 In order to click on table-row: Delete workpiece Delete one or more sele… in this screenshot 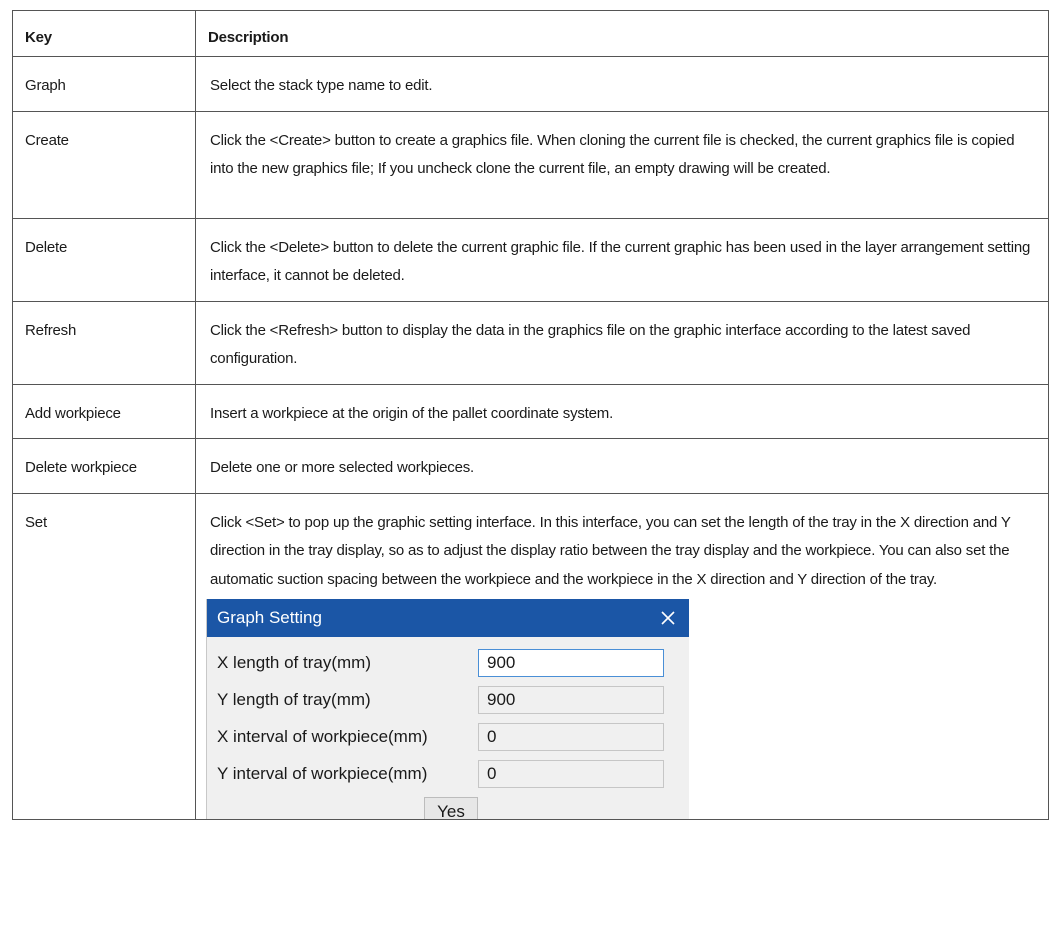, I will do `click(530, 466)`.